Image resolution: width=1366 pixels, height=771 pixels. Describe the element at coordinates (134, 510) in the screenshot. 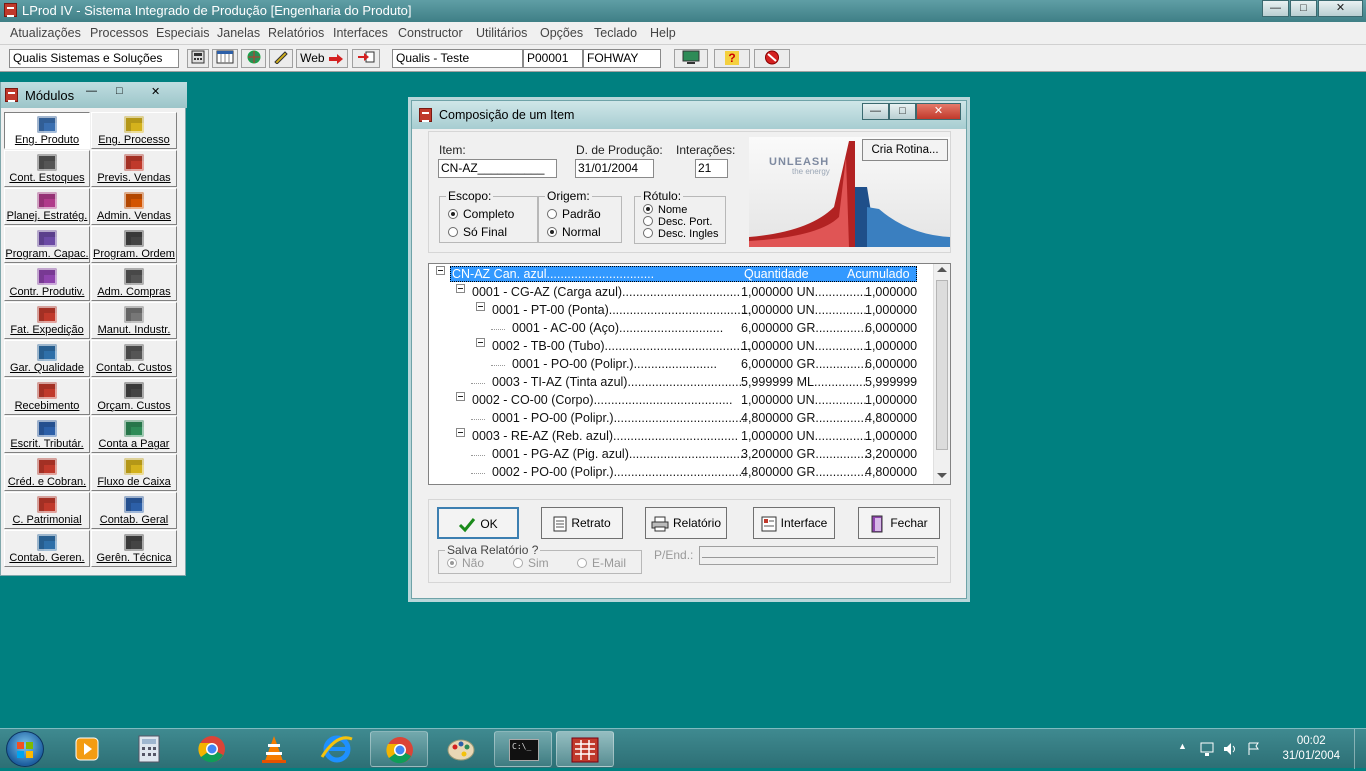

I see `module-contab-geral-button: Contab. Geral` at that location.